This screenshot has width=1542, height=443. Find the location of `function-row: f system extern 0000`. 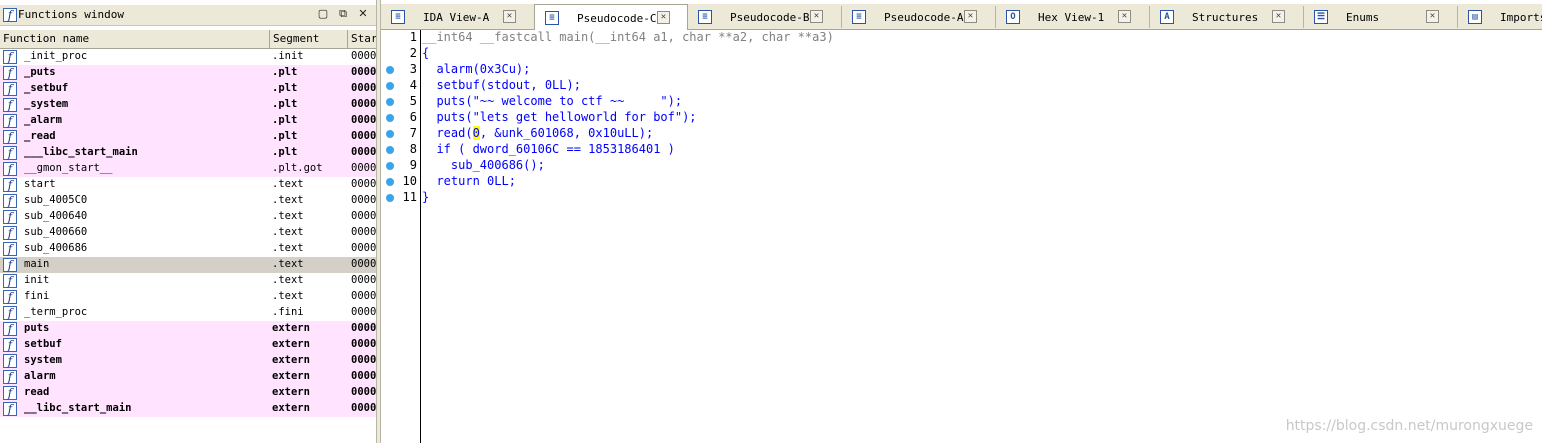

function-row: f system extern 0000 is located at coordinates (188, 361).